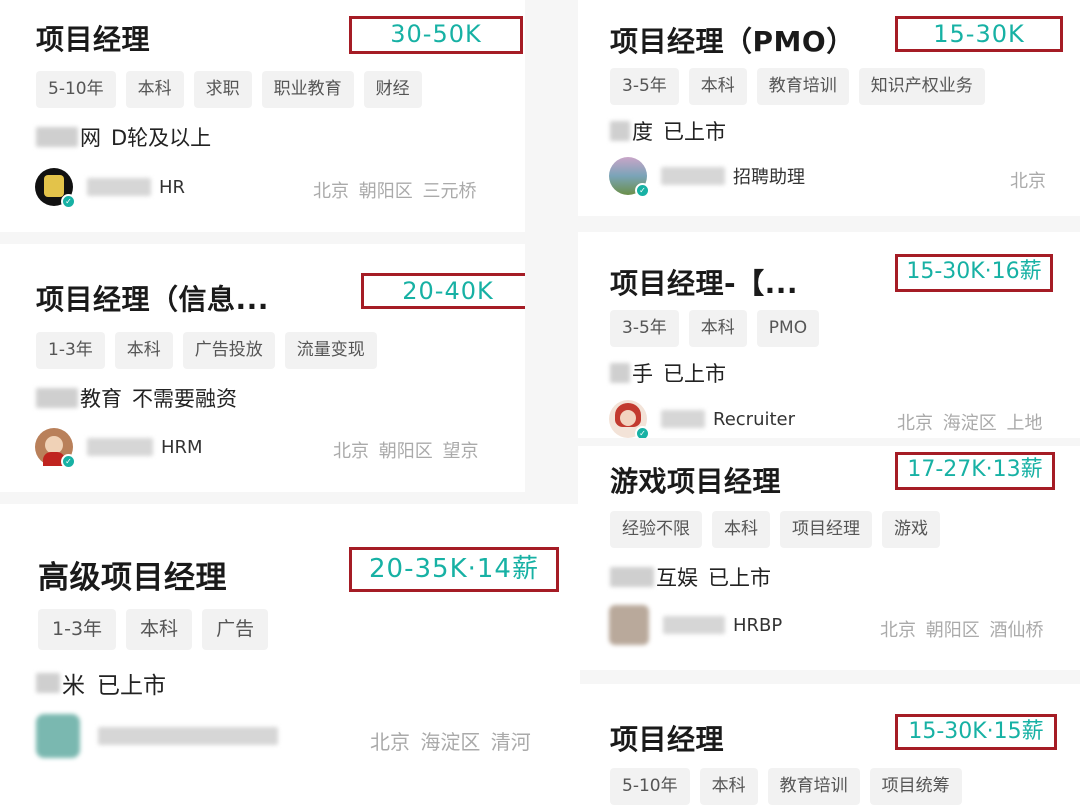 Image resolution: width=1080 pixels, height=810 pixels. Describe the element at coordinates (921, 86) in the screenshot. I see `tag: 知识产权业务` at that location.